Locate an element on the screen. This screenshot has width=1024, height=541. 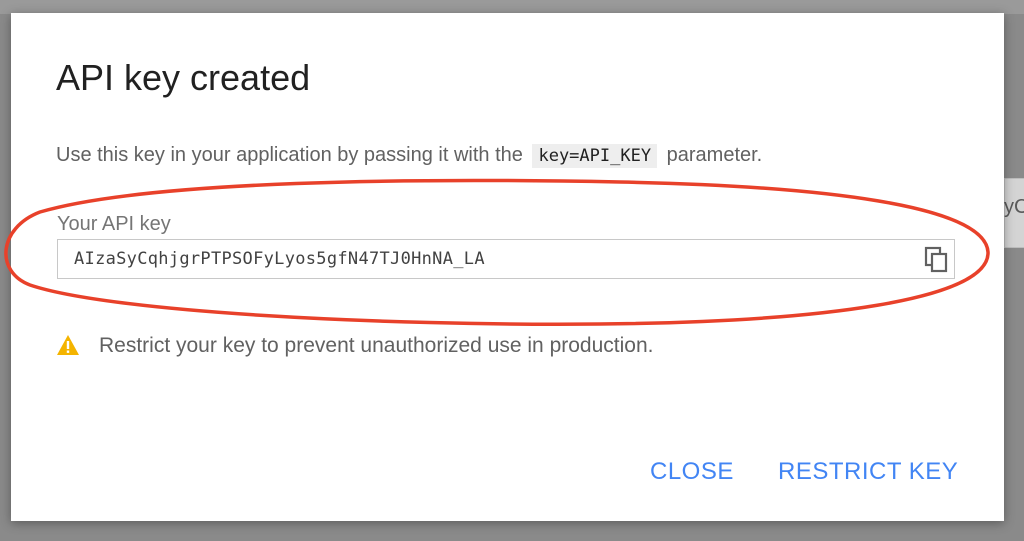
description-text-end: parameter. is located at coordinates (714, 155).